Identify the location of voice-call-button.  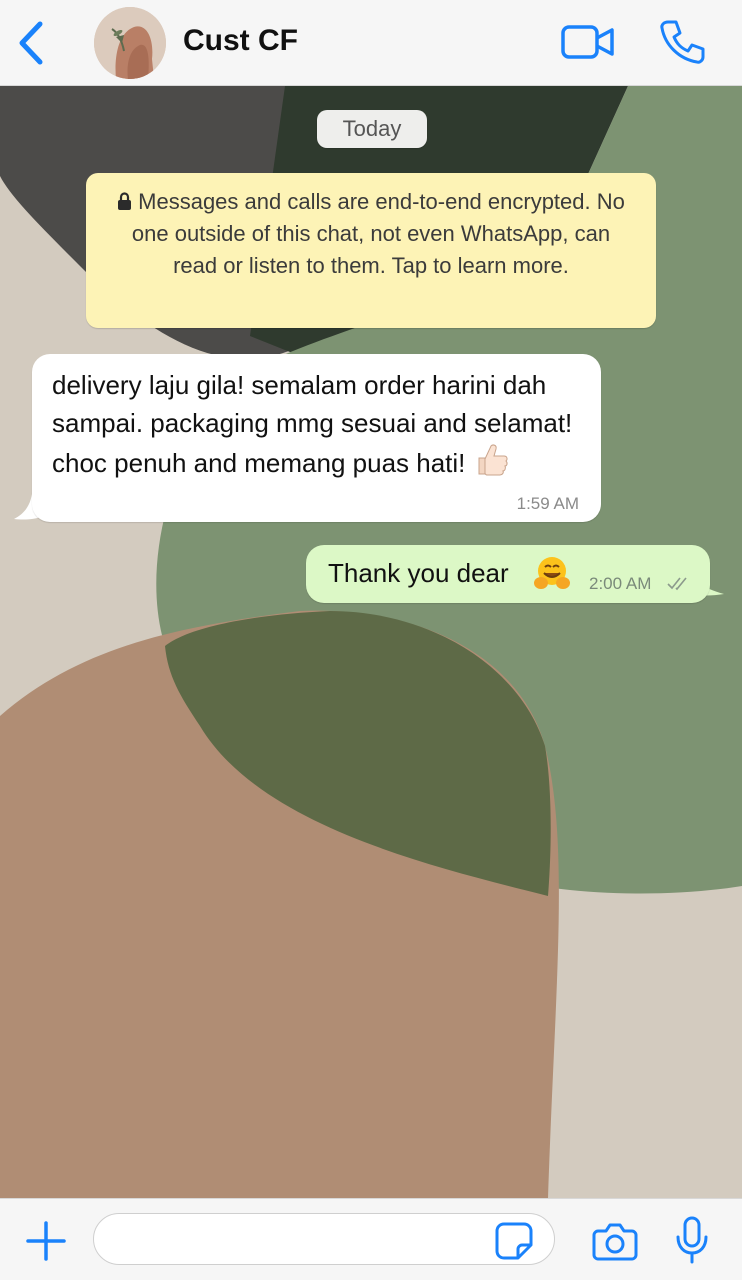
(682, 42).